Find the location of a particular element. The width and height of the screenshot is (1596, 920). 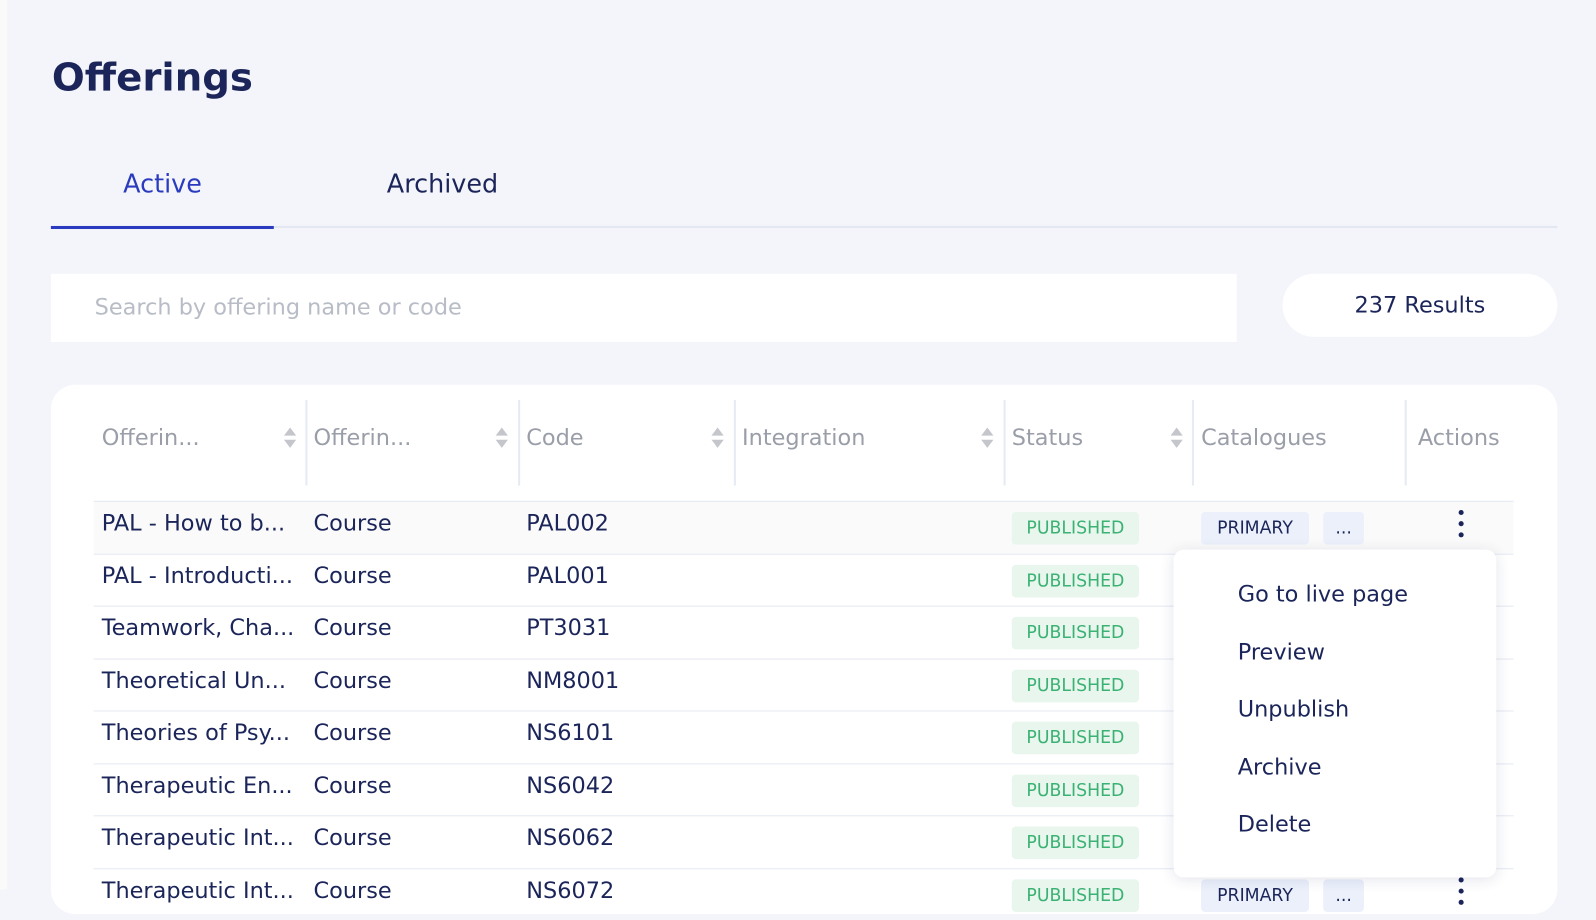

column-header: Integration is located at coordinates (803, 437).